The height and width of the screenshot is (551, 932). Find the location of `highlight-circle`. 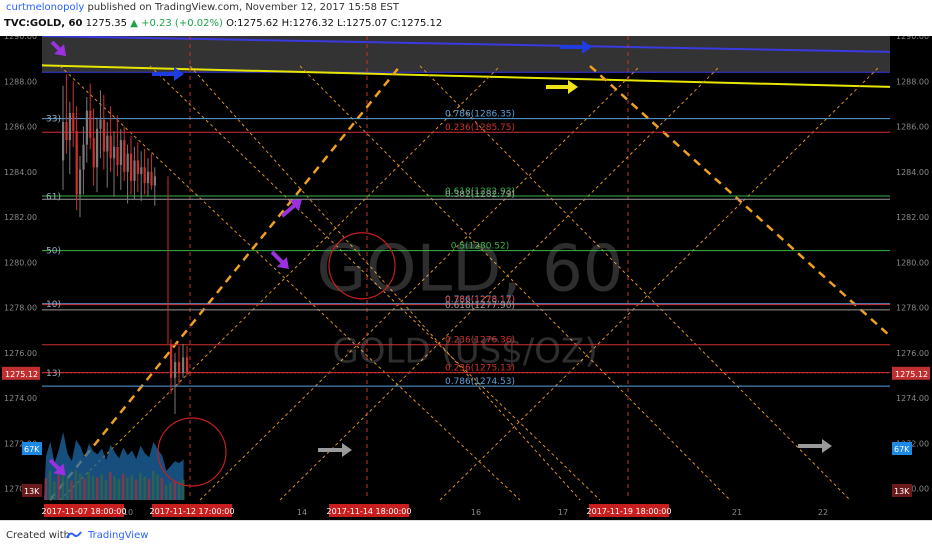

highlight-circle is located at coordinates (192, 452).